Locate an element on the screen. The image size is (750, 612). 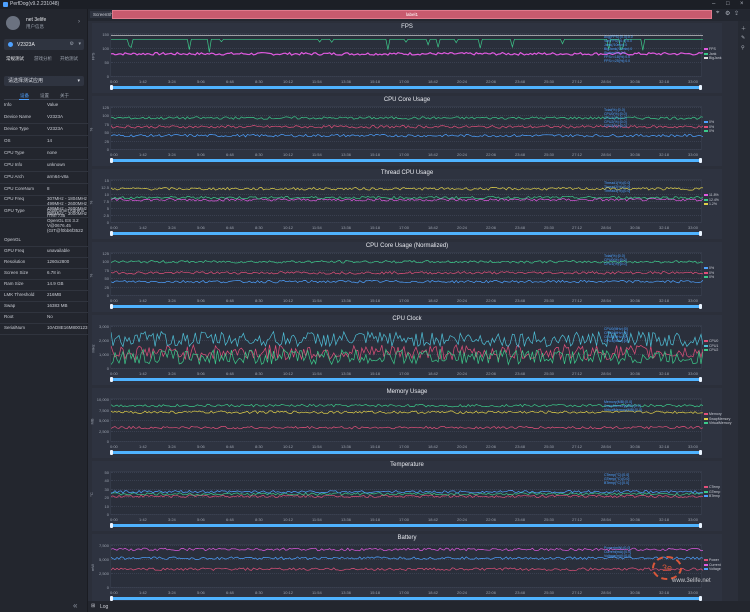
info-value: arm64-v8a is located at coordinates (58, 176).